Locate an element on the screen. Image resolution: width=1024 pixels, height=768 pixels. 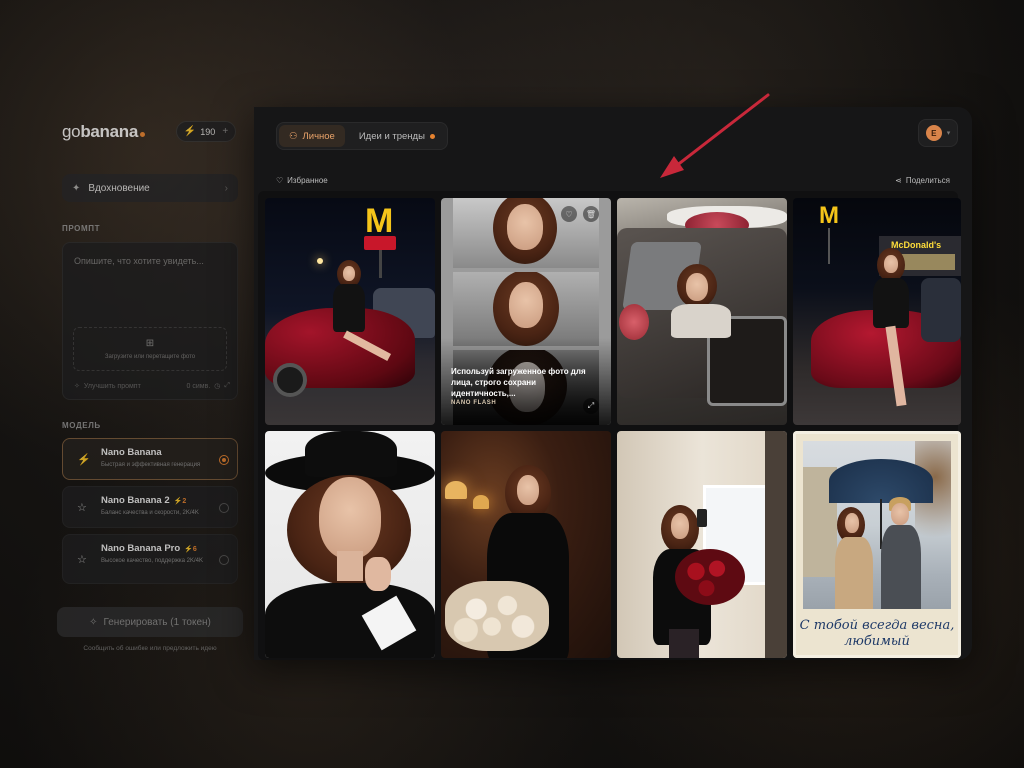
postcard-caption-line1: С тобой всегда весна, is located at coordinates (877, 625).